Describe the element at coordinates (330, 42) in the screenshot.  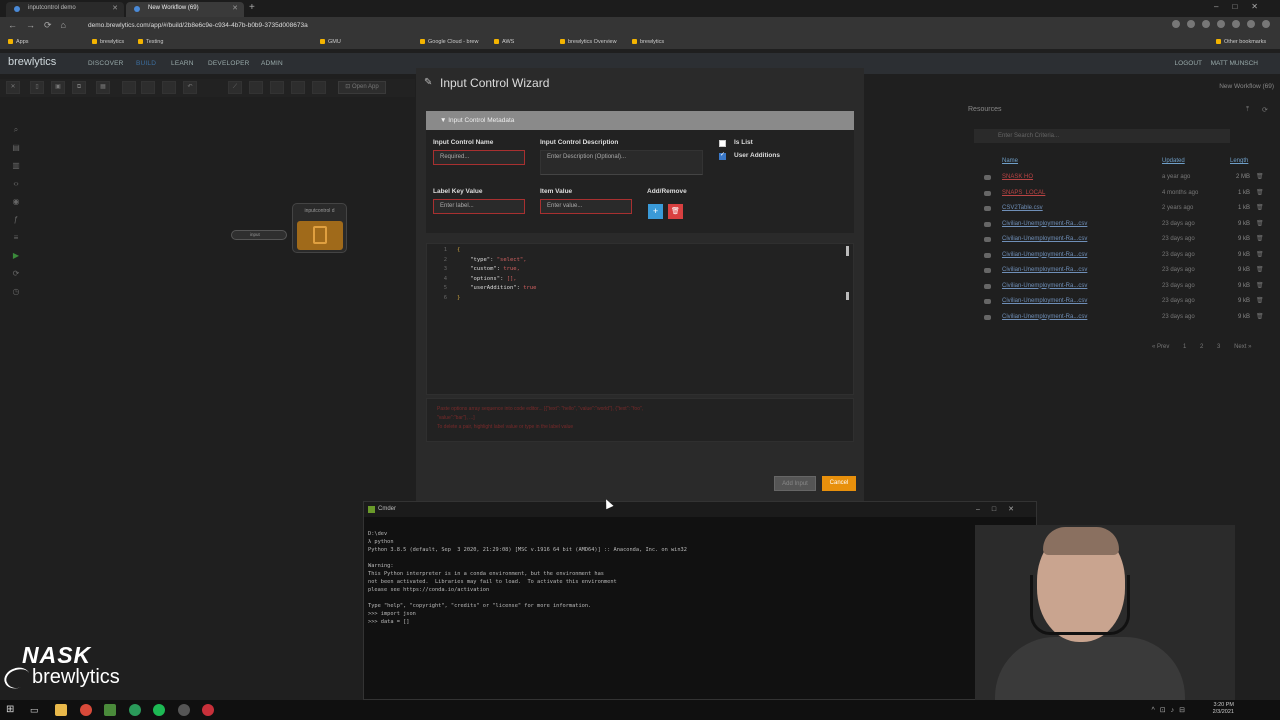
I see `bookmark-gmu: GMU` at that location.